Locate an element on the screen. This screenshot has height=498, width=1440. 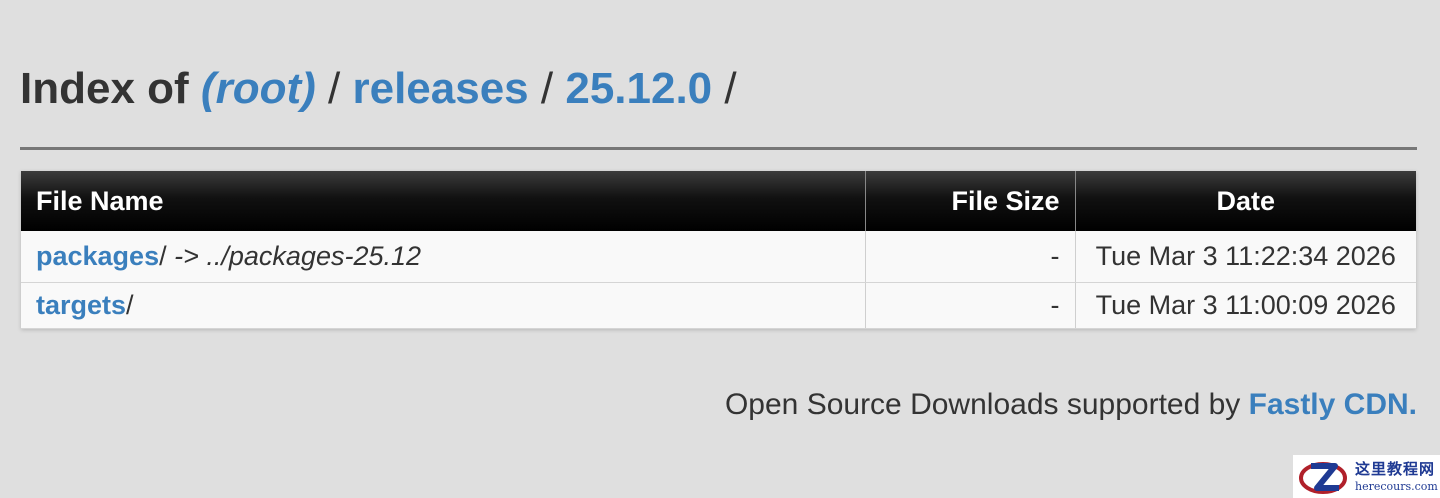
table-row: targets/ - Tue Mar 3 11:00:09 2026 is located at coordinates (718, 305).